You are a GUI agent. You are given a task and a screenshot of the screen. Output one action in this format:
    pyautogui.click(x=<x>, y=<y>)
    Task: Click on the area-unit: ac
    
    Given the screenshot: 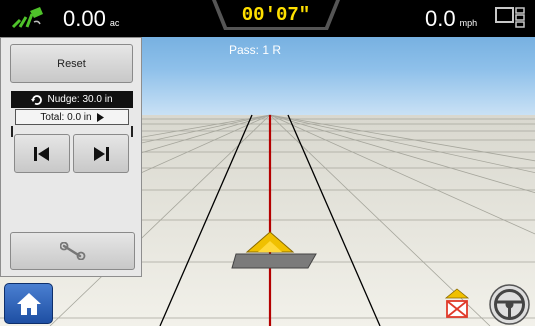 What is the action you would take?
    pyautogui.click(x=114, y=23)
    